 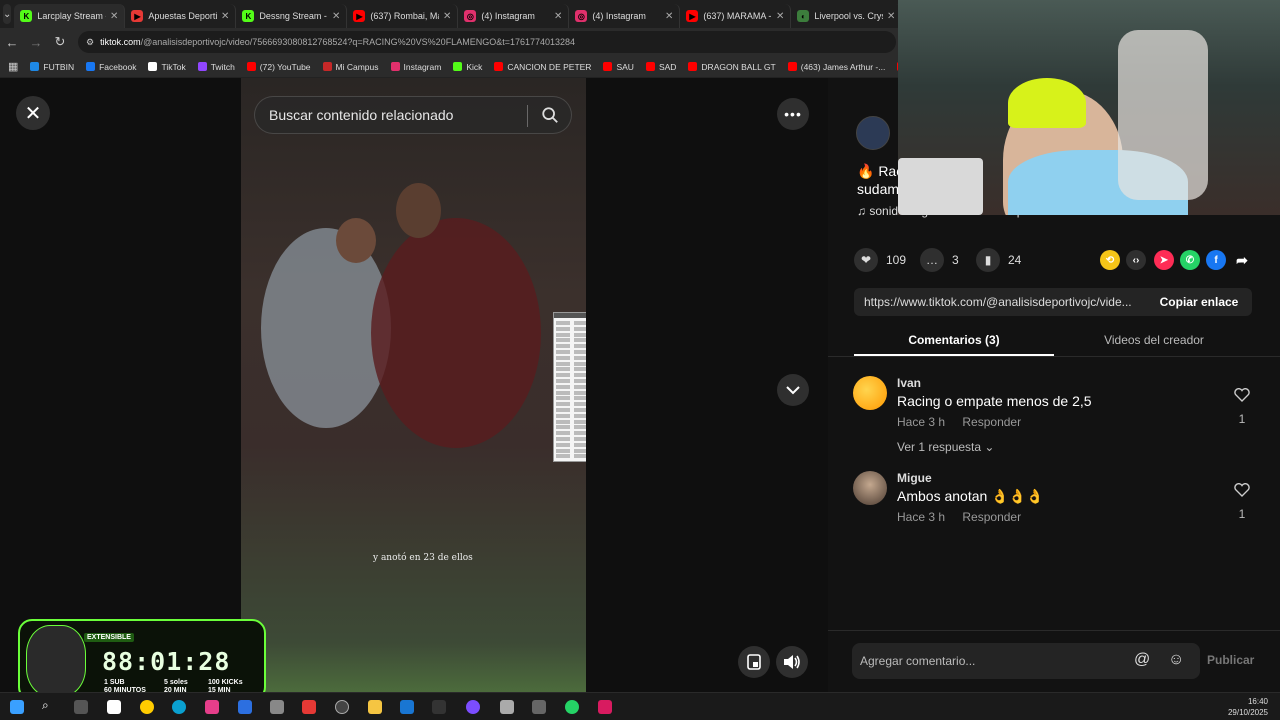 What do you see at coordinates (350, 67) in the screenshot?
I see `bookmark-item: Mi Campus` at bounding box center [350, 67].